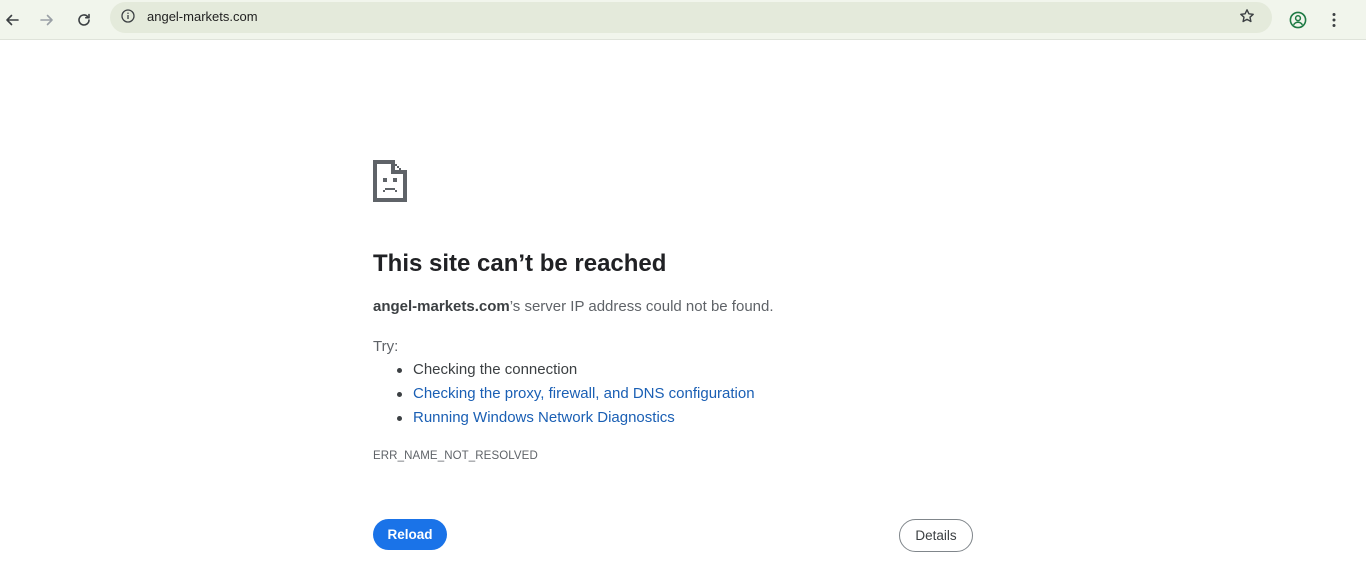 The width and height of the screenshot is (1366, 585). Describe the element at coordinates (691, 17) in the screenshot. I see `address-bar: angel-markets.com` at that location.